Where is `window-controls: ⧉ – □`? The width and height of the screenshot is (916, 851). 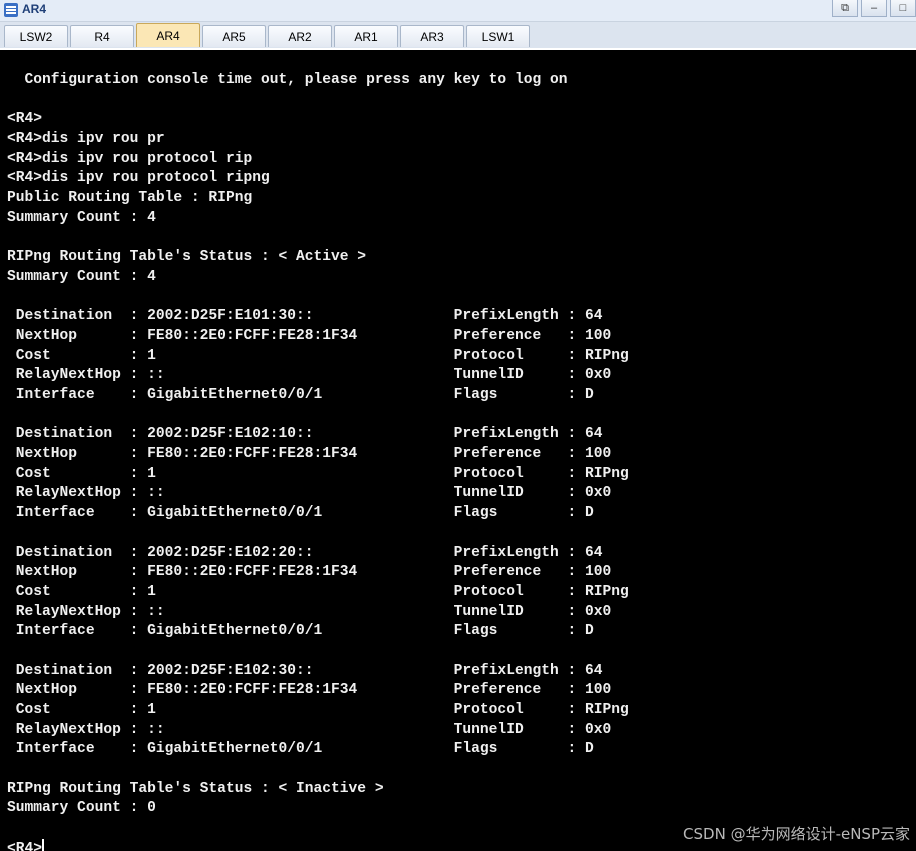
window-controls: ⧉ – □ is located at coordinates (872, 10).